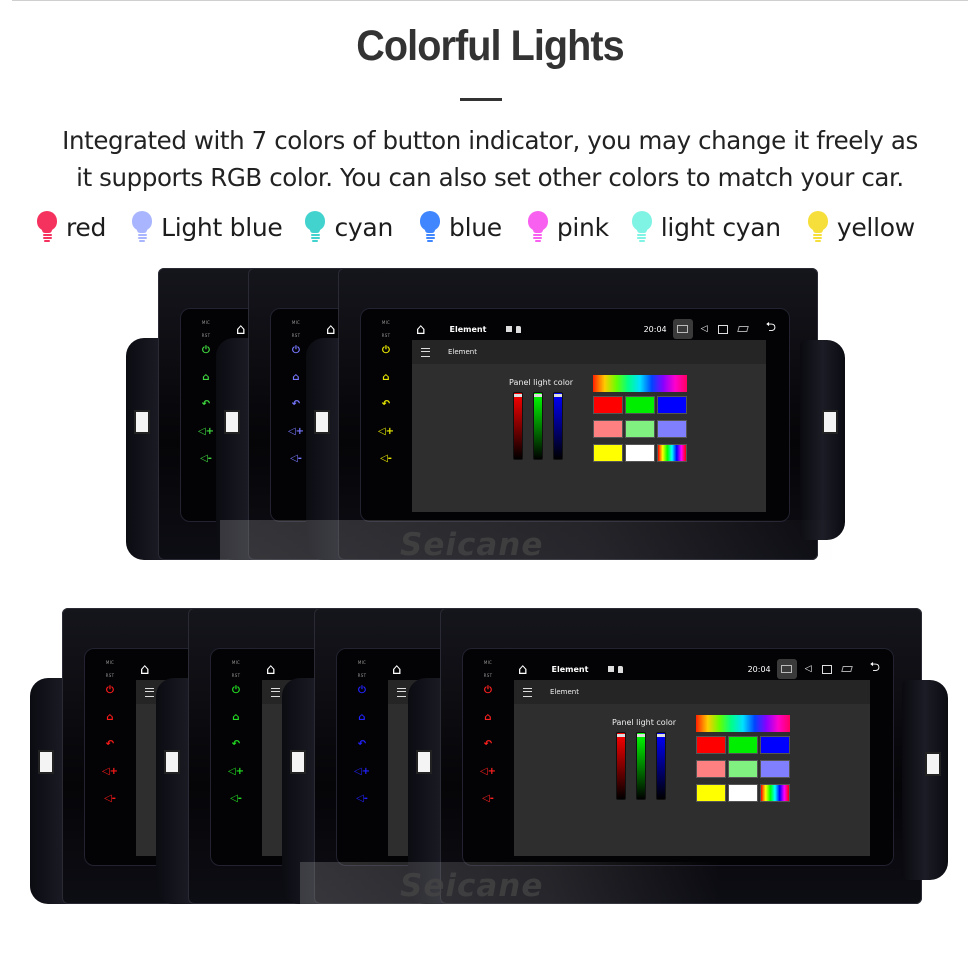 The height and width of the screenshot is (954, 980). Describe the element at coordinates (362, 675) in the screenshot. I see `rst-label: RST` at that location.